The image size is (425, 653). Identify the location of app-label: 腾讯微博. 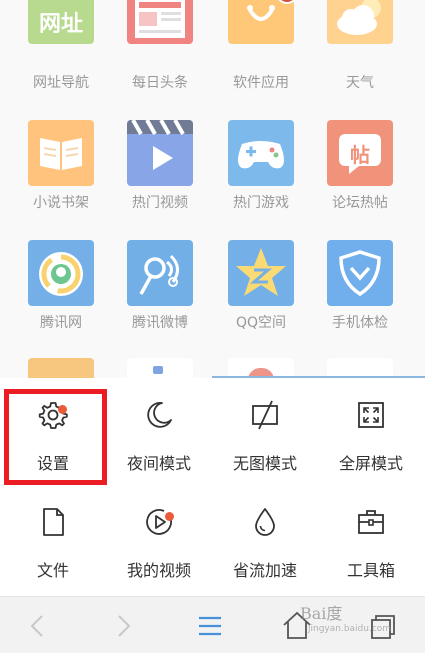
(160, 323).